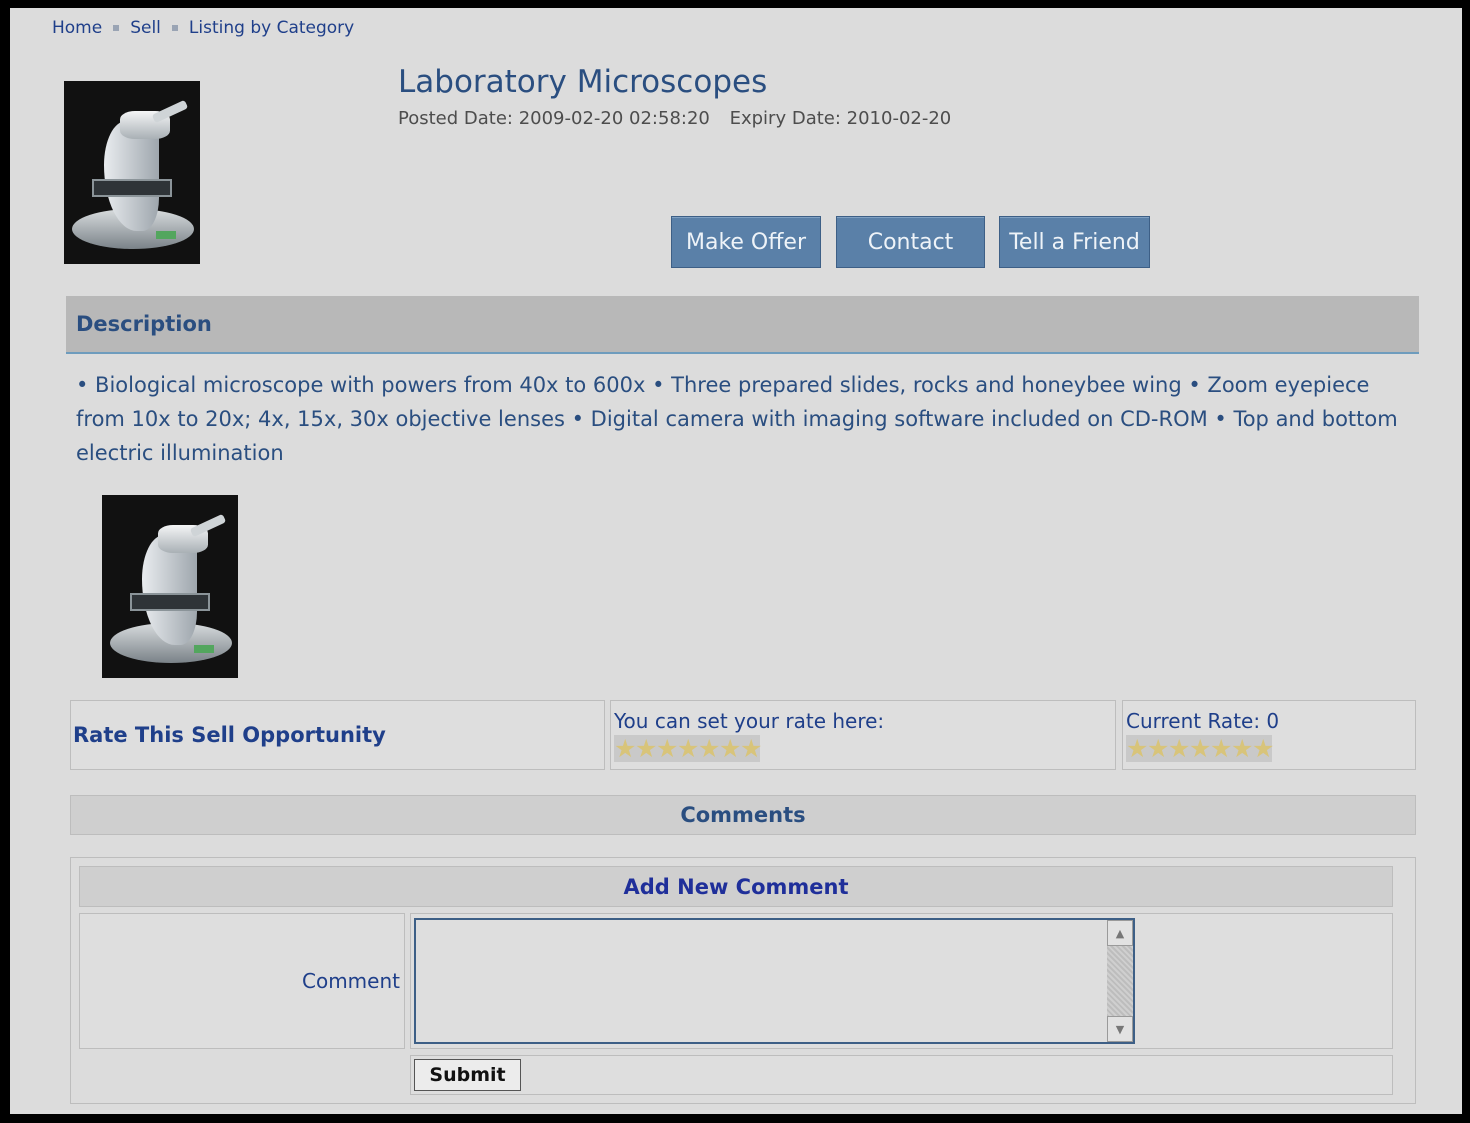  What do you see at coordinates (743, 815) in the screenshot?
I see `comments-header: Comments` at bounding box center [743, 815].